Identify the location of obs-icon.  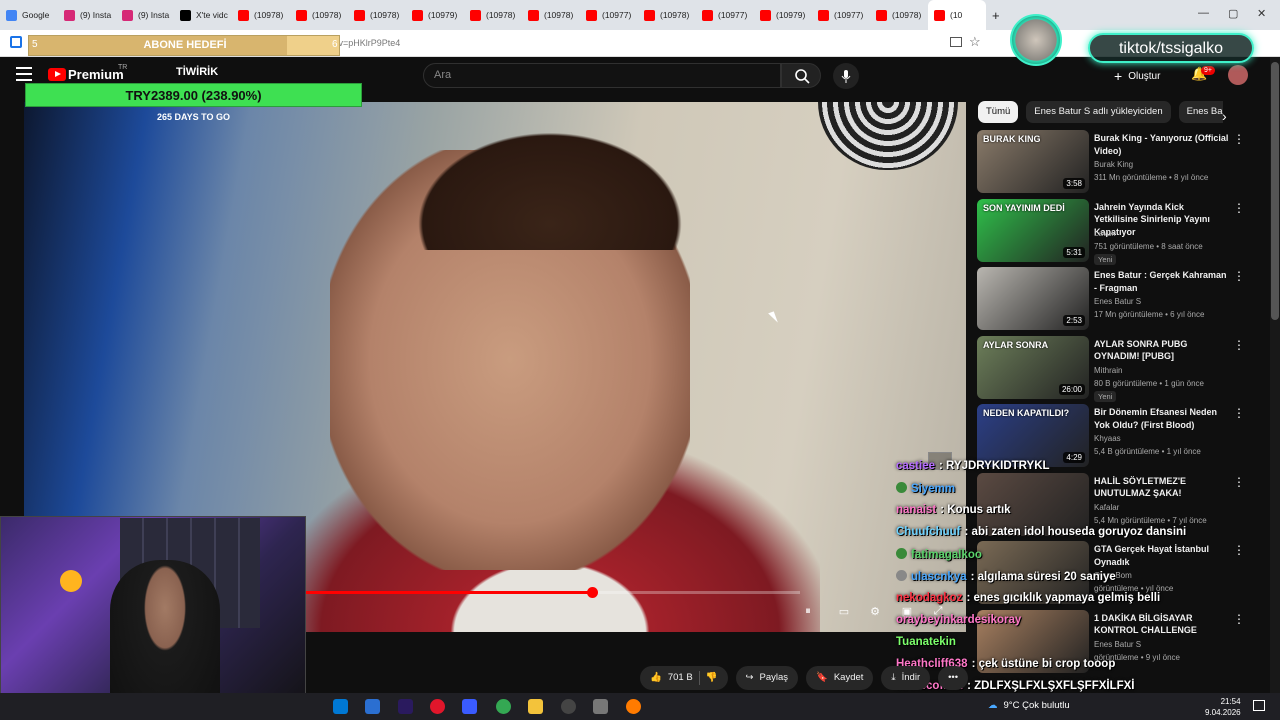
(568, 706).